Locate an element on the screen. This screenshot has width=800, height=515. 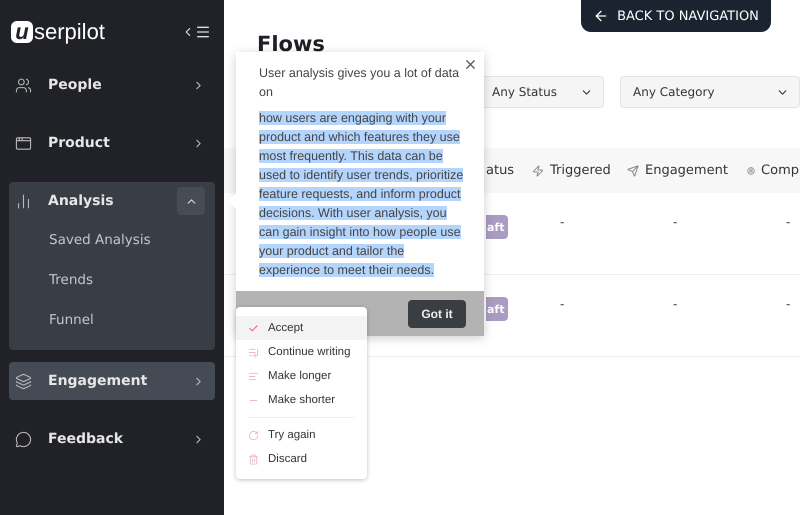
menu-item: Accept is located at coordinates (301, 328).